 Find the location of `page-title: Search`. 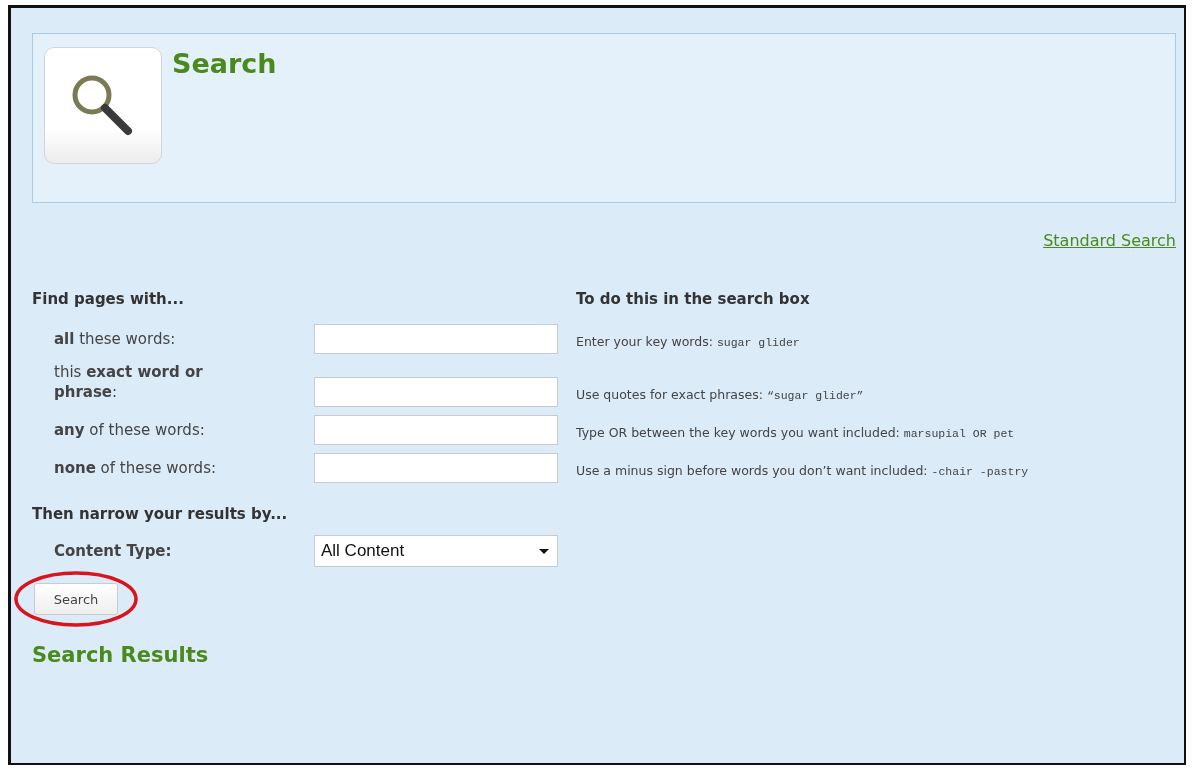

page-title: Search is located at coordinates (224, 65).